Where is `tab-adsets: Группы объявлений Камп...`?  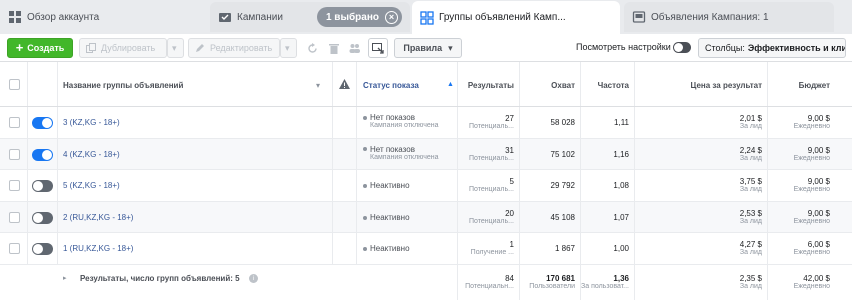
tab-adsets: Группы объявлений Камп... is located at coordinates (516, 17).